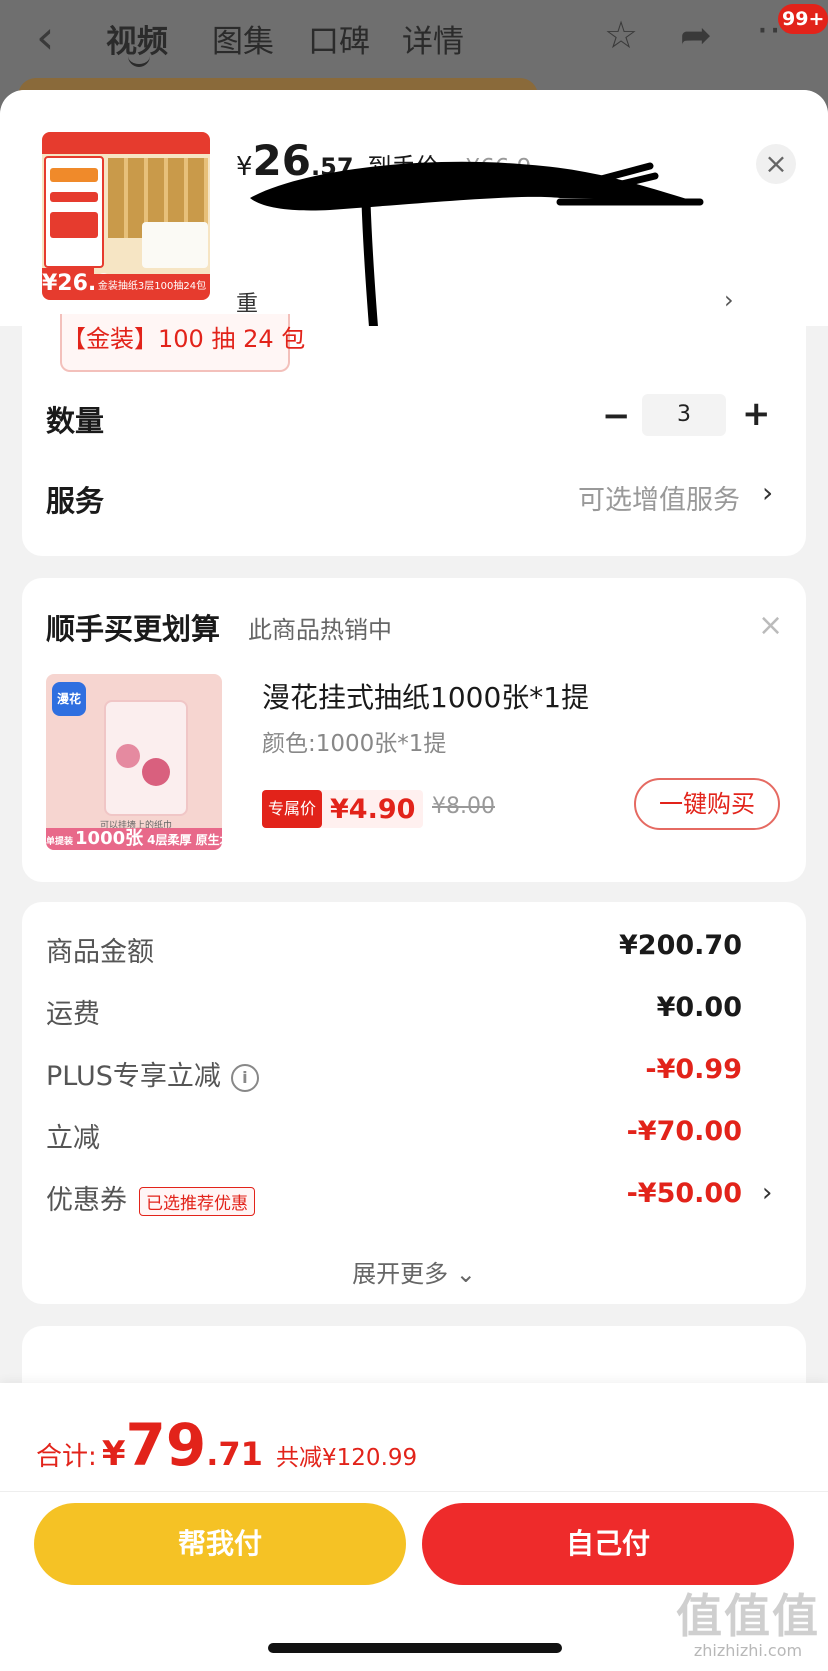 The height and width of the screenshot is (1671, 828). Describe the element at coordinates (292, 809) in the screenshot. I see `exclusive-price-label: 专属价` at that location.